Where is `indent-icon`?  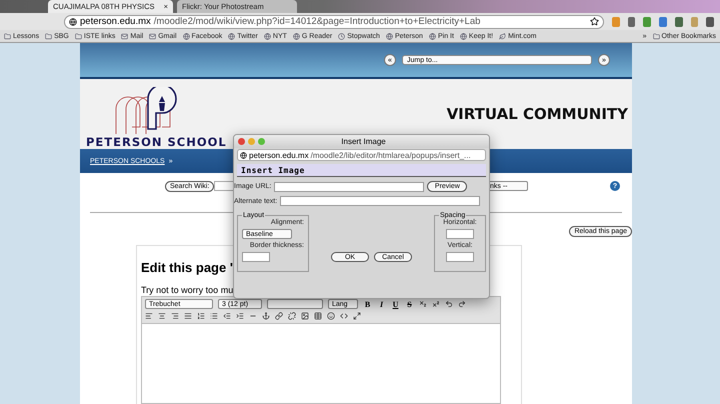 indent-icon is located at coordinates (240, 316).